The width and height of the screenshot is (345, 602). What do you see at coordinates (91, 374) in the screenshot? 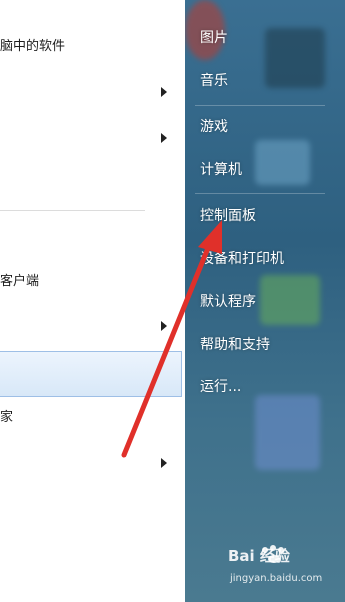
I see `selected-program-item` at bounding box center [91, 374].